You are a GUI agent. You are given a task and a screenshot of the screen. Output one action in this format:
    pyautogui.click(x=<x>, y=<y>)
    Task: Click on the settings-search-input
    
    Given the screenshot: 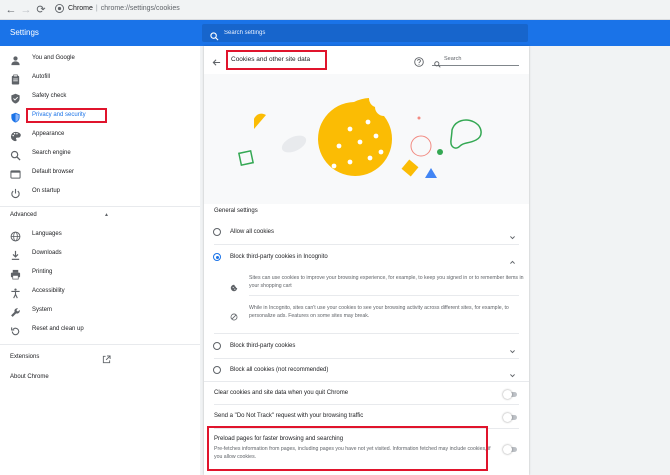 What is the action you would take?
    pyautogui.click(x=369, y=33)
    